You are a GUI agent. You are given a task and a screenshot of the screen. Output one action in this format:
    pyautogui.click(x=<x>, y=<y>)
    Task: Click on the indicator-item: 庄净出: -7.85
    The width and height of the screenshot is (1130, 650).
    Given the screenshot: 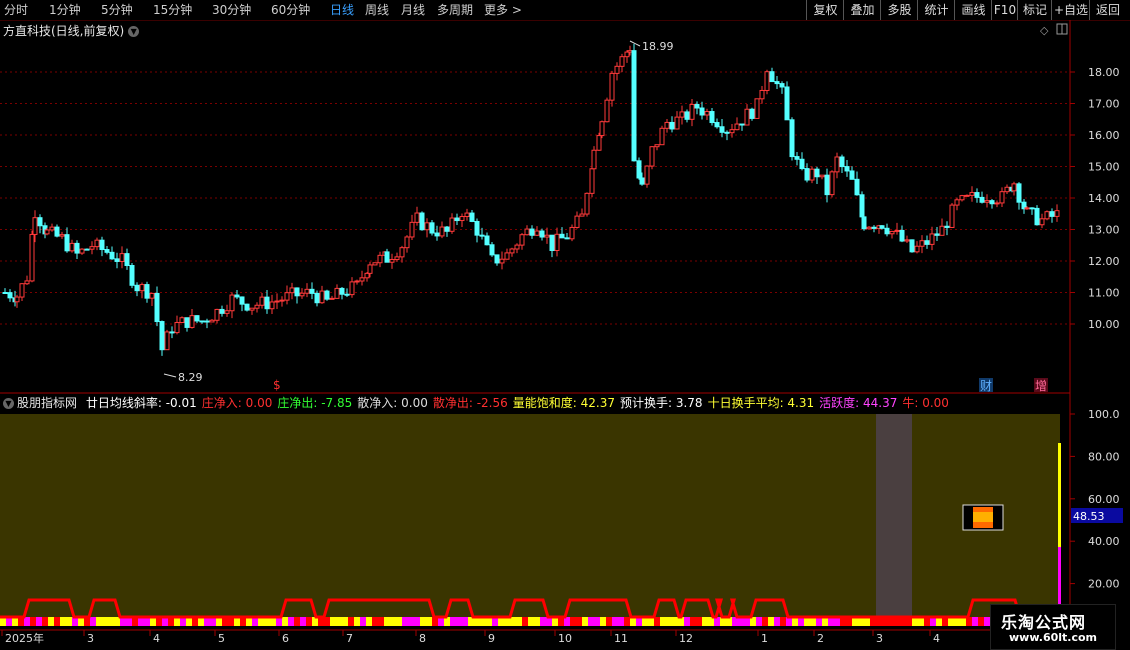 What is the action you would take?
    pyautogui.click(x=315, y=403)
    